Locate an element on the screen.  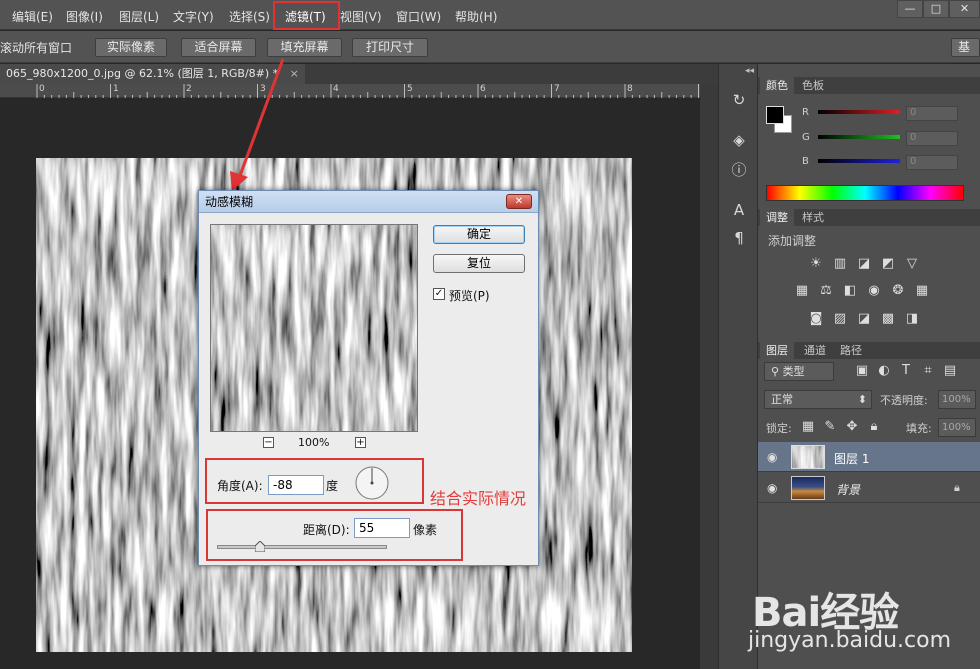
zoom-in-button: + is located at coordinates (360, 442).